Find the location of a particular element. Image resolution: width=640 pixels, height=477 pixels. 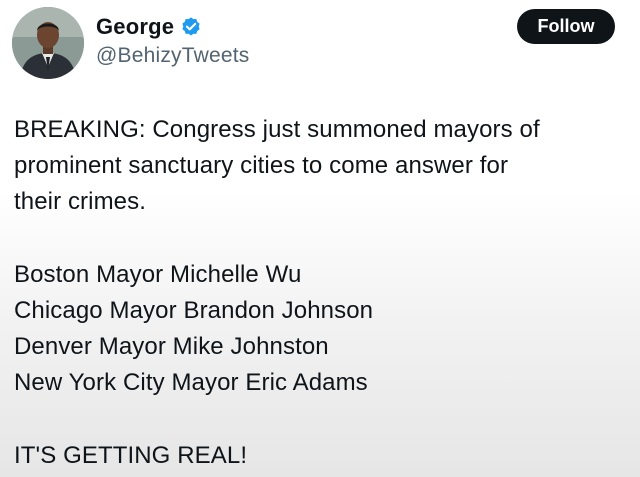

verified-badge-icon is located at coordinates (191, 27).